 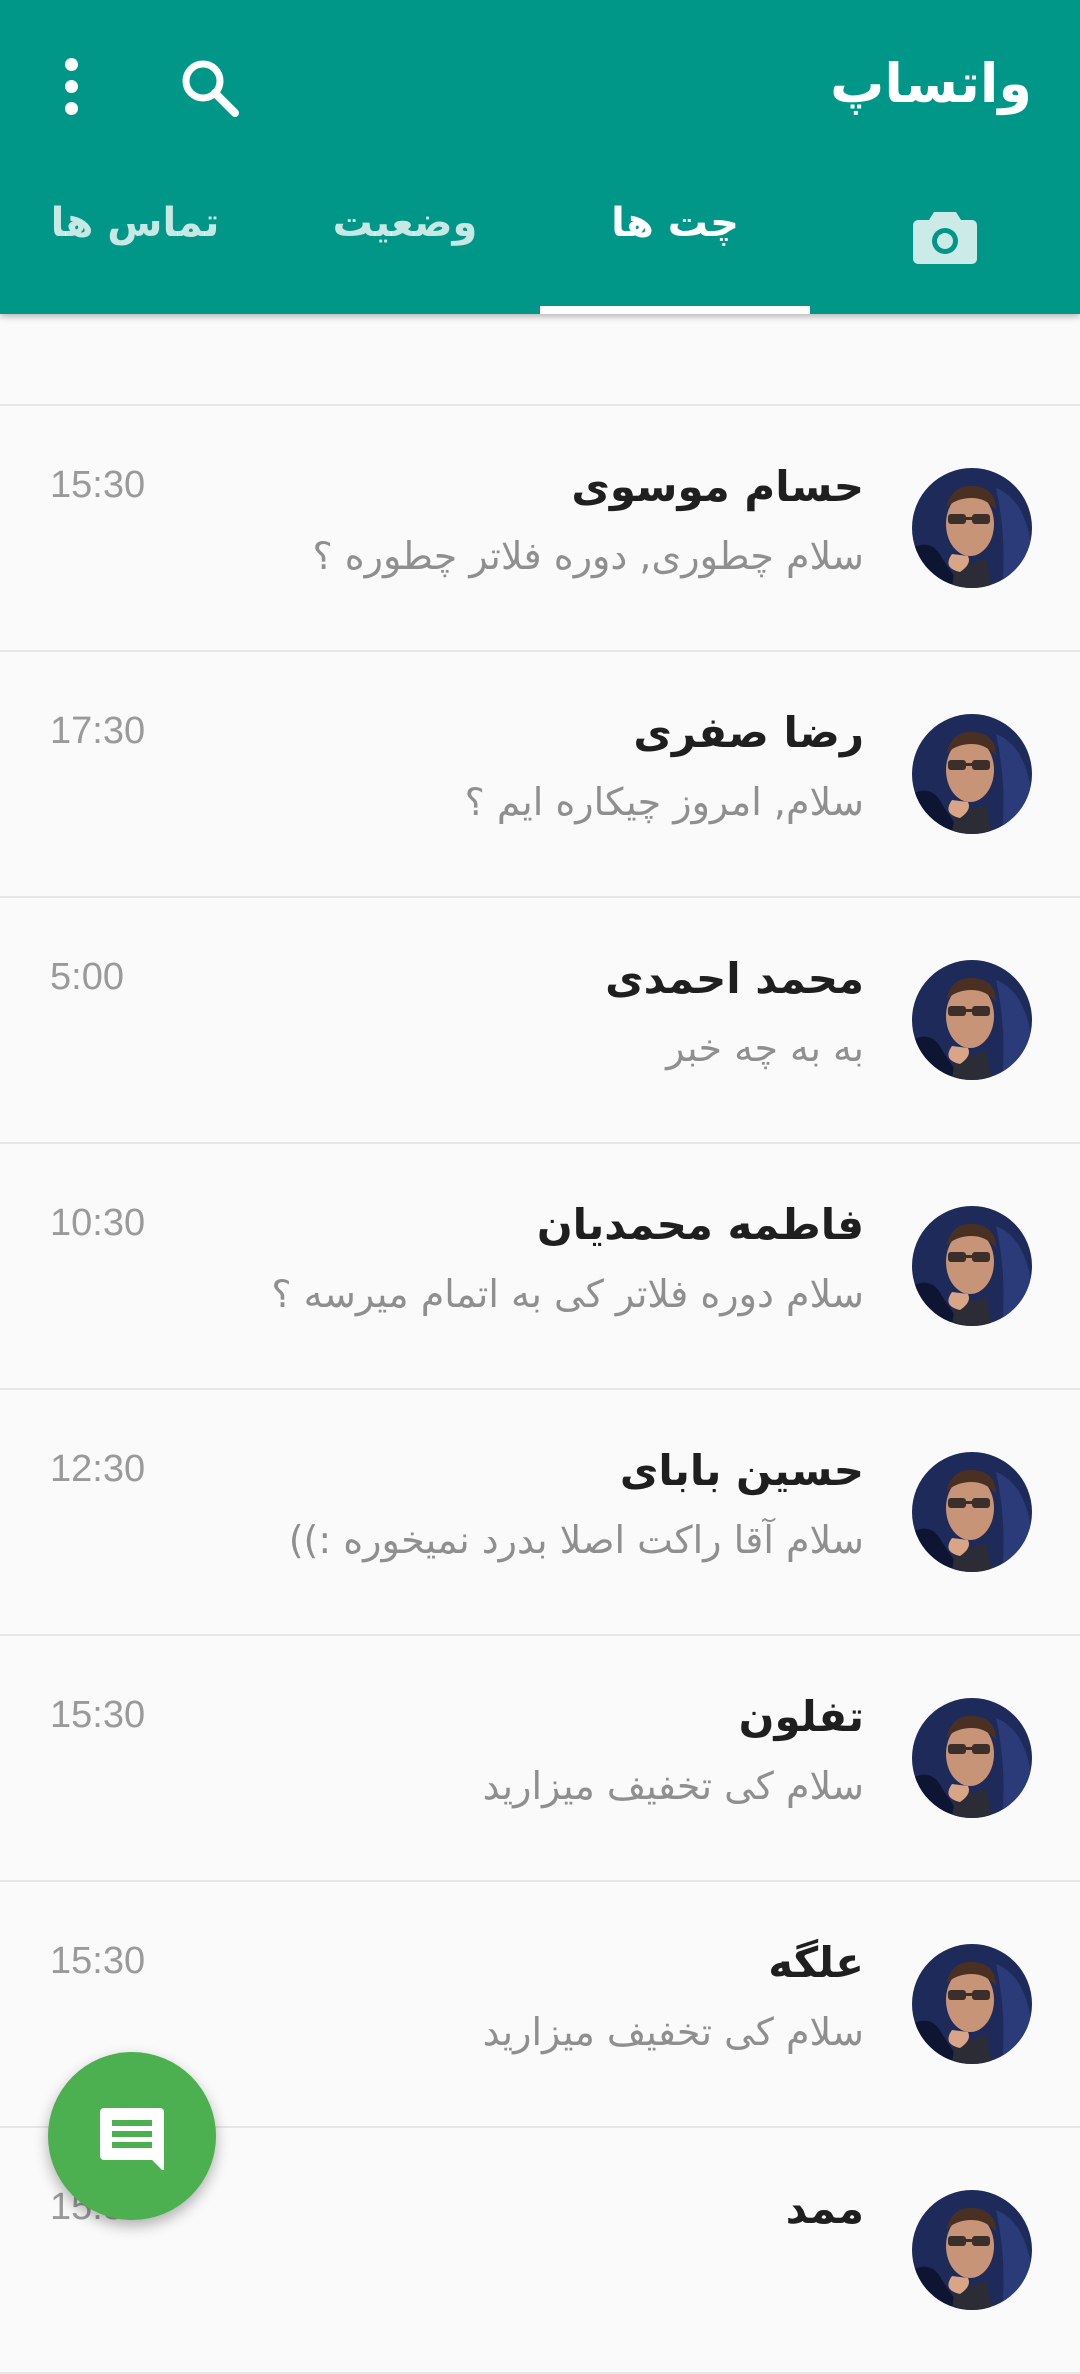 What do you see at coordinates (675, 250) in the screenshot?
I see `tab-chats: چت ها` at bounding box center [675, 250].